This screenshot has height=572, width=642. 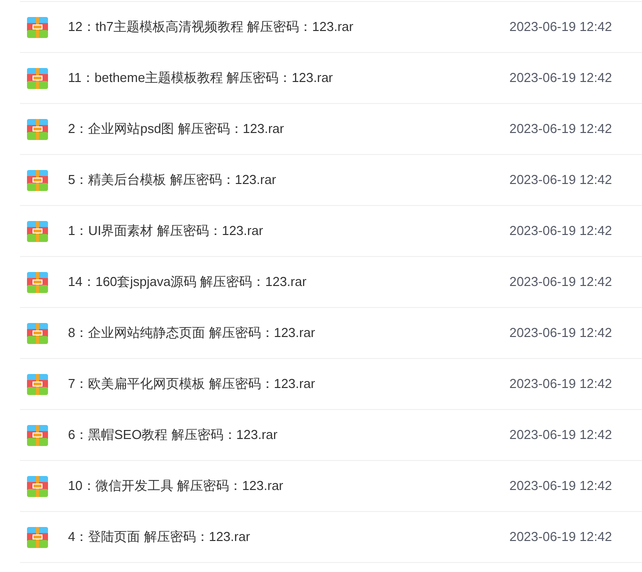 What do you see at coordinates (172, 180) in the screenshot?
I see `file-name: 5：精美后台模板 解压密码：123.rar` at bounding box center [172, 180].